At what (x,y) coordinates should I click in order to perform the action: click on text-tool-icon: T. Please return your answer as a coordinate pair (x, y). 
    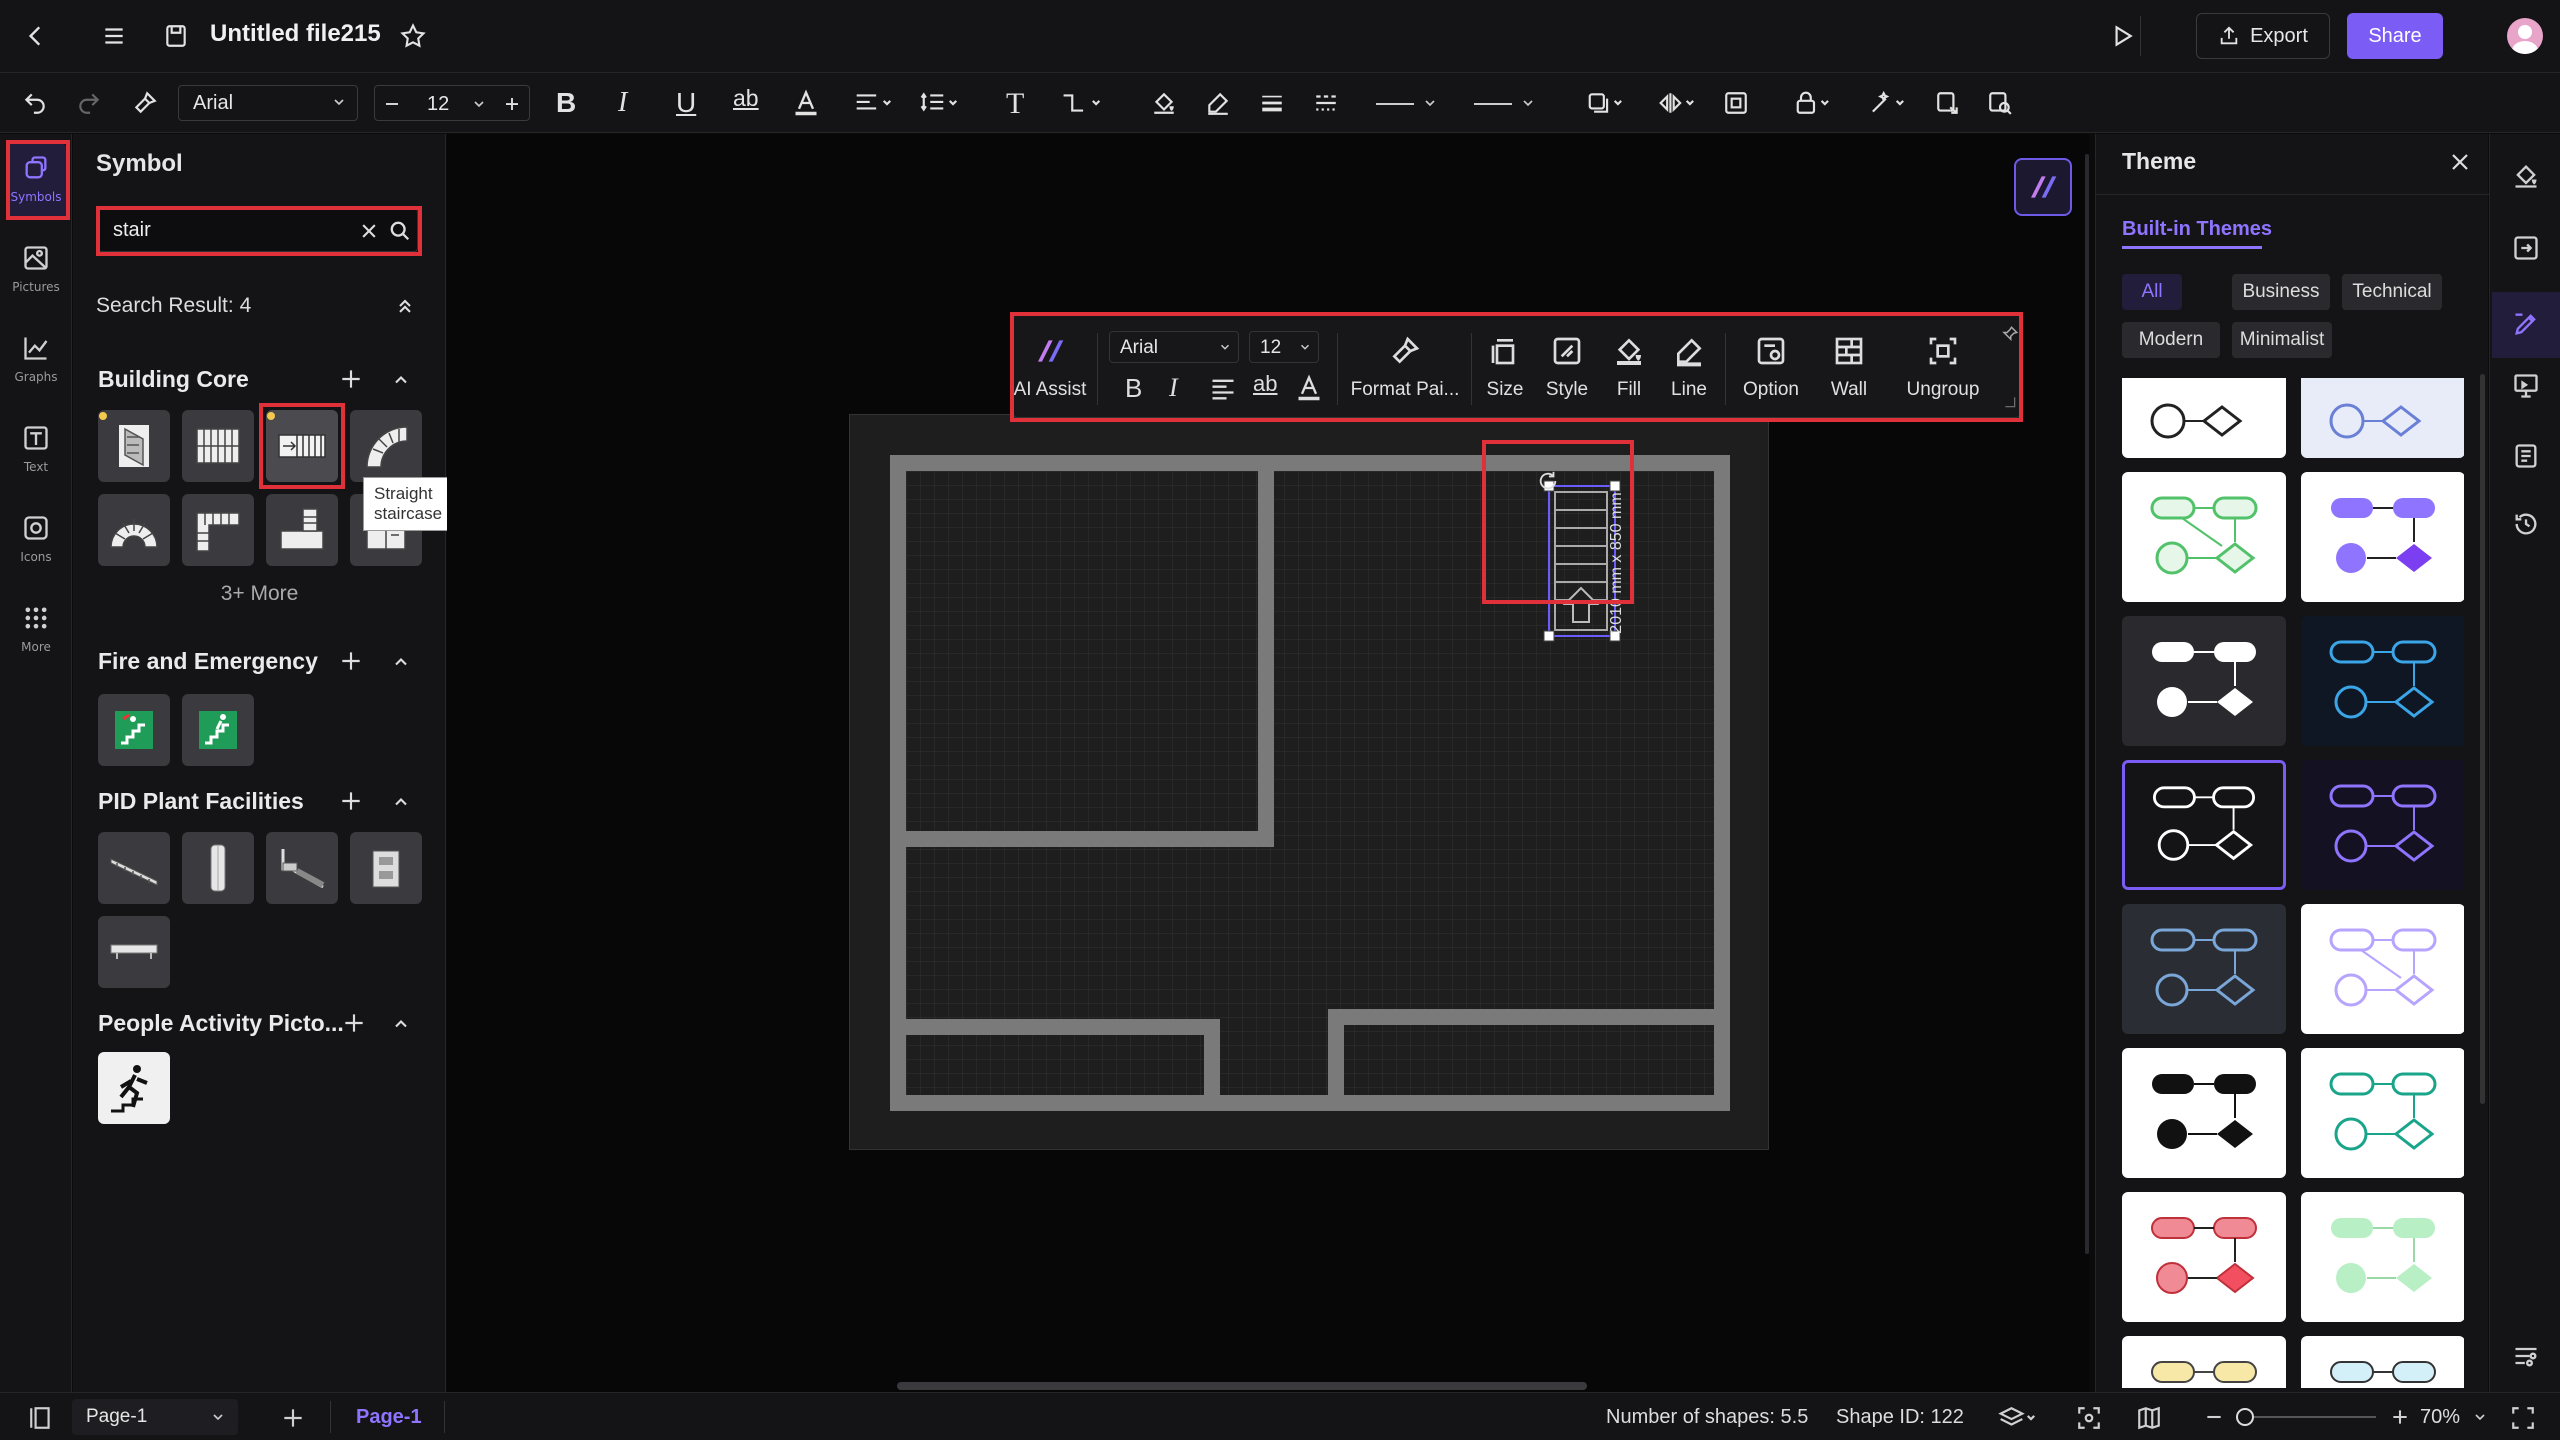
    Looking at the image, I should click on (1015, 103).